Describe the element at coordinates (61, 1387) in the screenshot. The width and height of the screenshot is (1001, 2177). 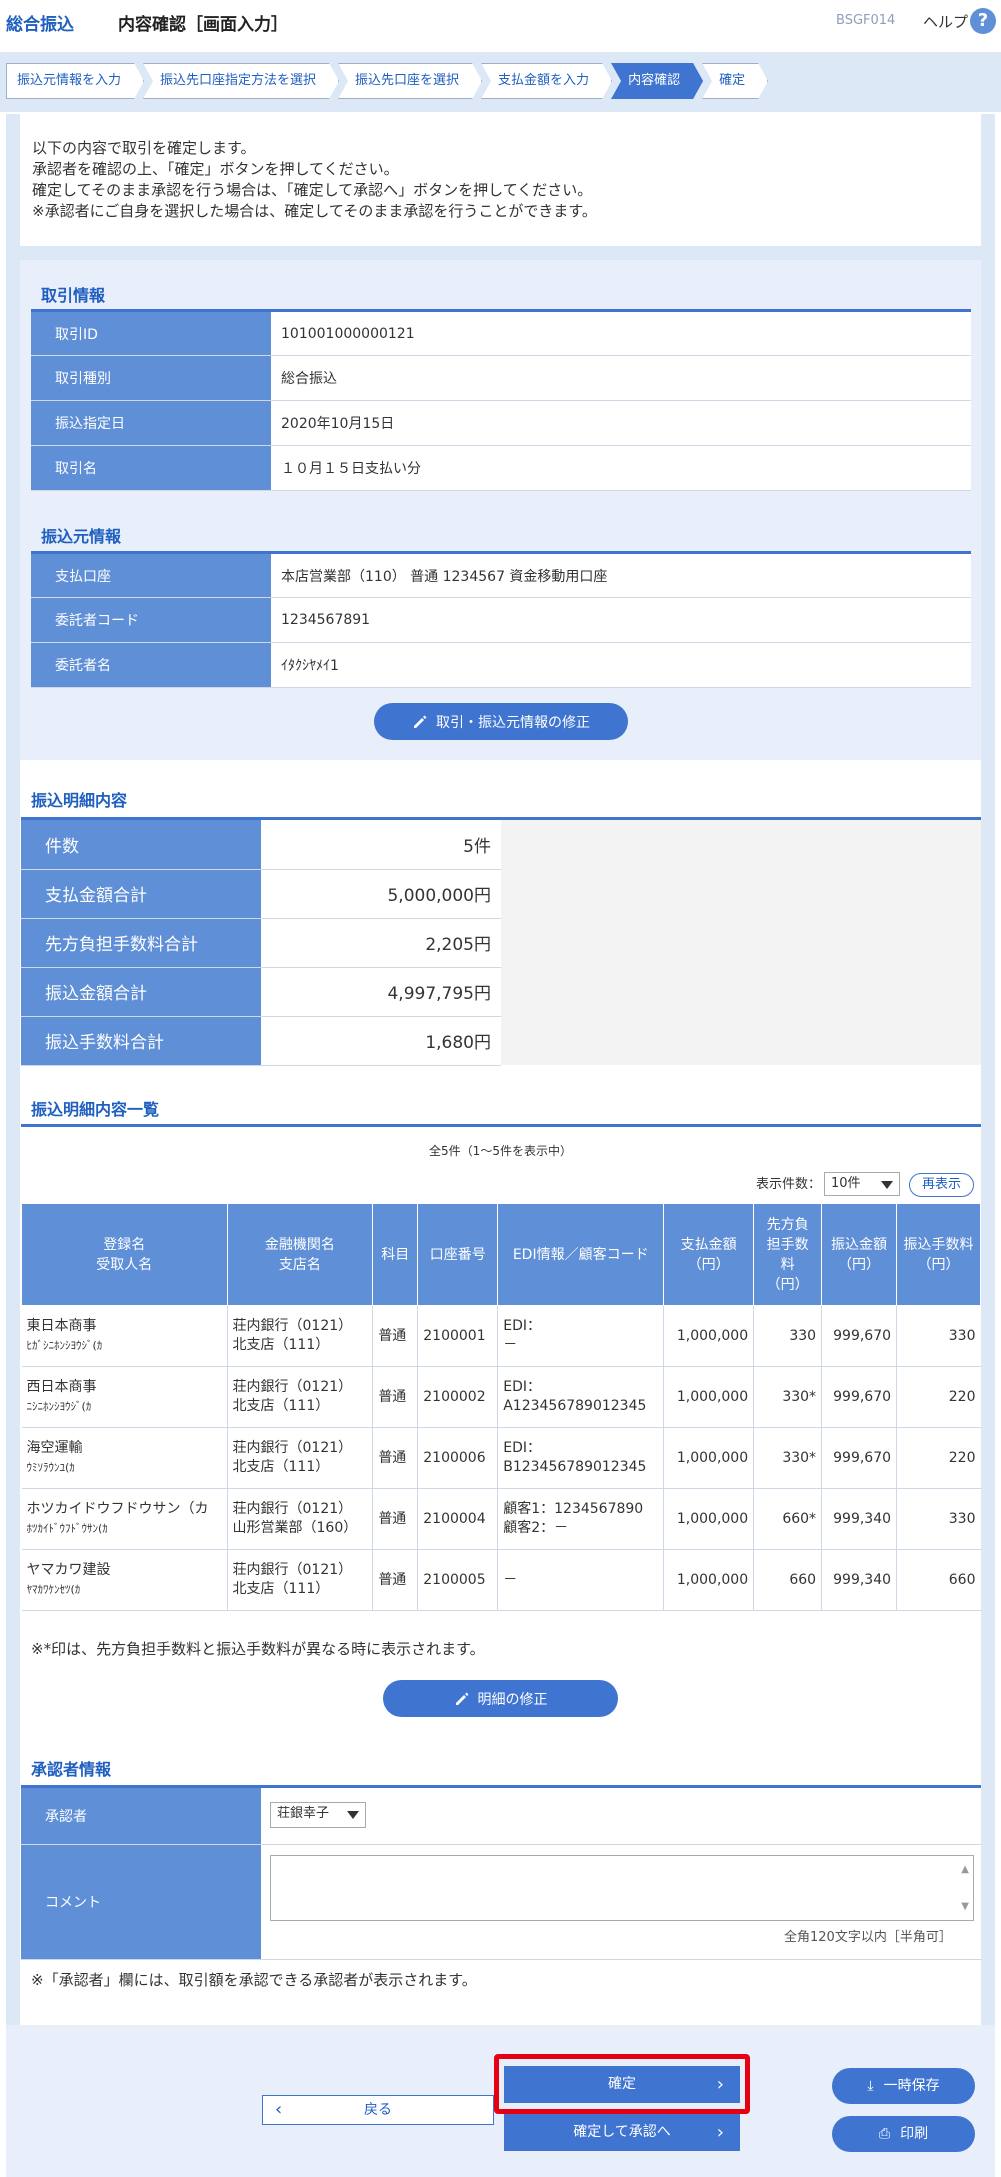
I see `payee-name: 西日本商事` at that location.